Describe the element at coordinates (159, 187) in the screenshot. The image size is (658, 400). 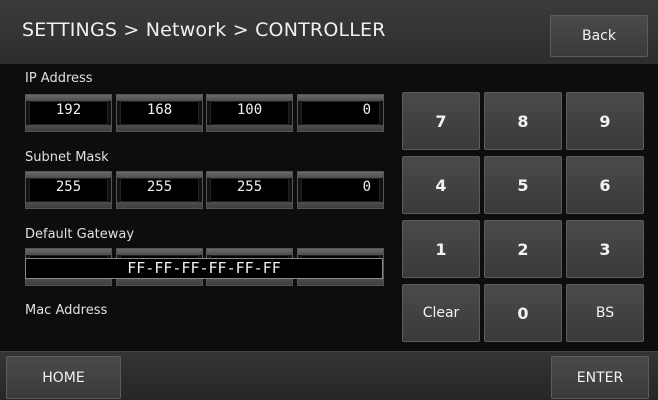
I see `subnet-octet-2-value: 255` at that location.